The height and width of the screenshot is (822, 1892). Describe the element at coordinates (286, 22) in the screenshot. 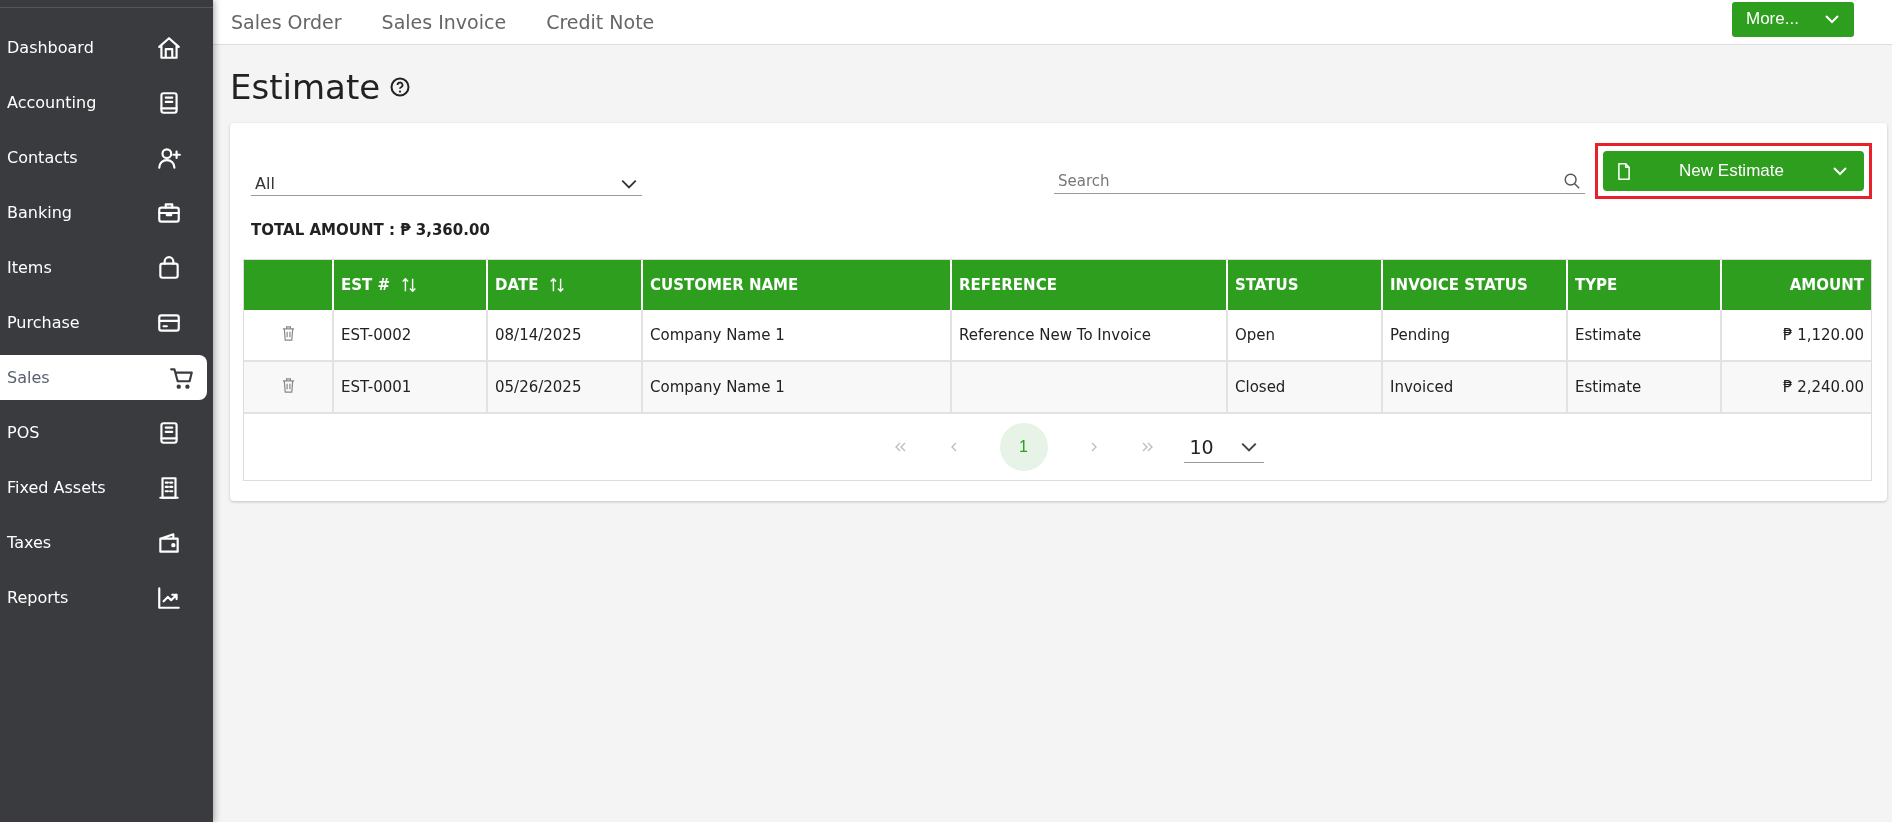

I see `top-nav-link: Sales Order` at that location.